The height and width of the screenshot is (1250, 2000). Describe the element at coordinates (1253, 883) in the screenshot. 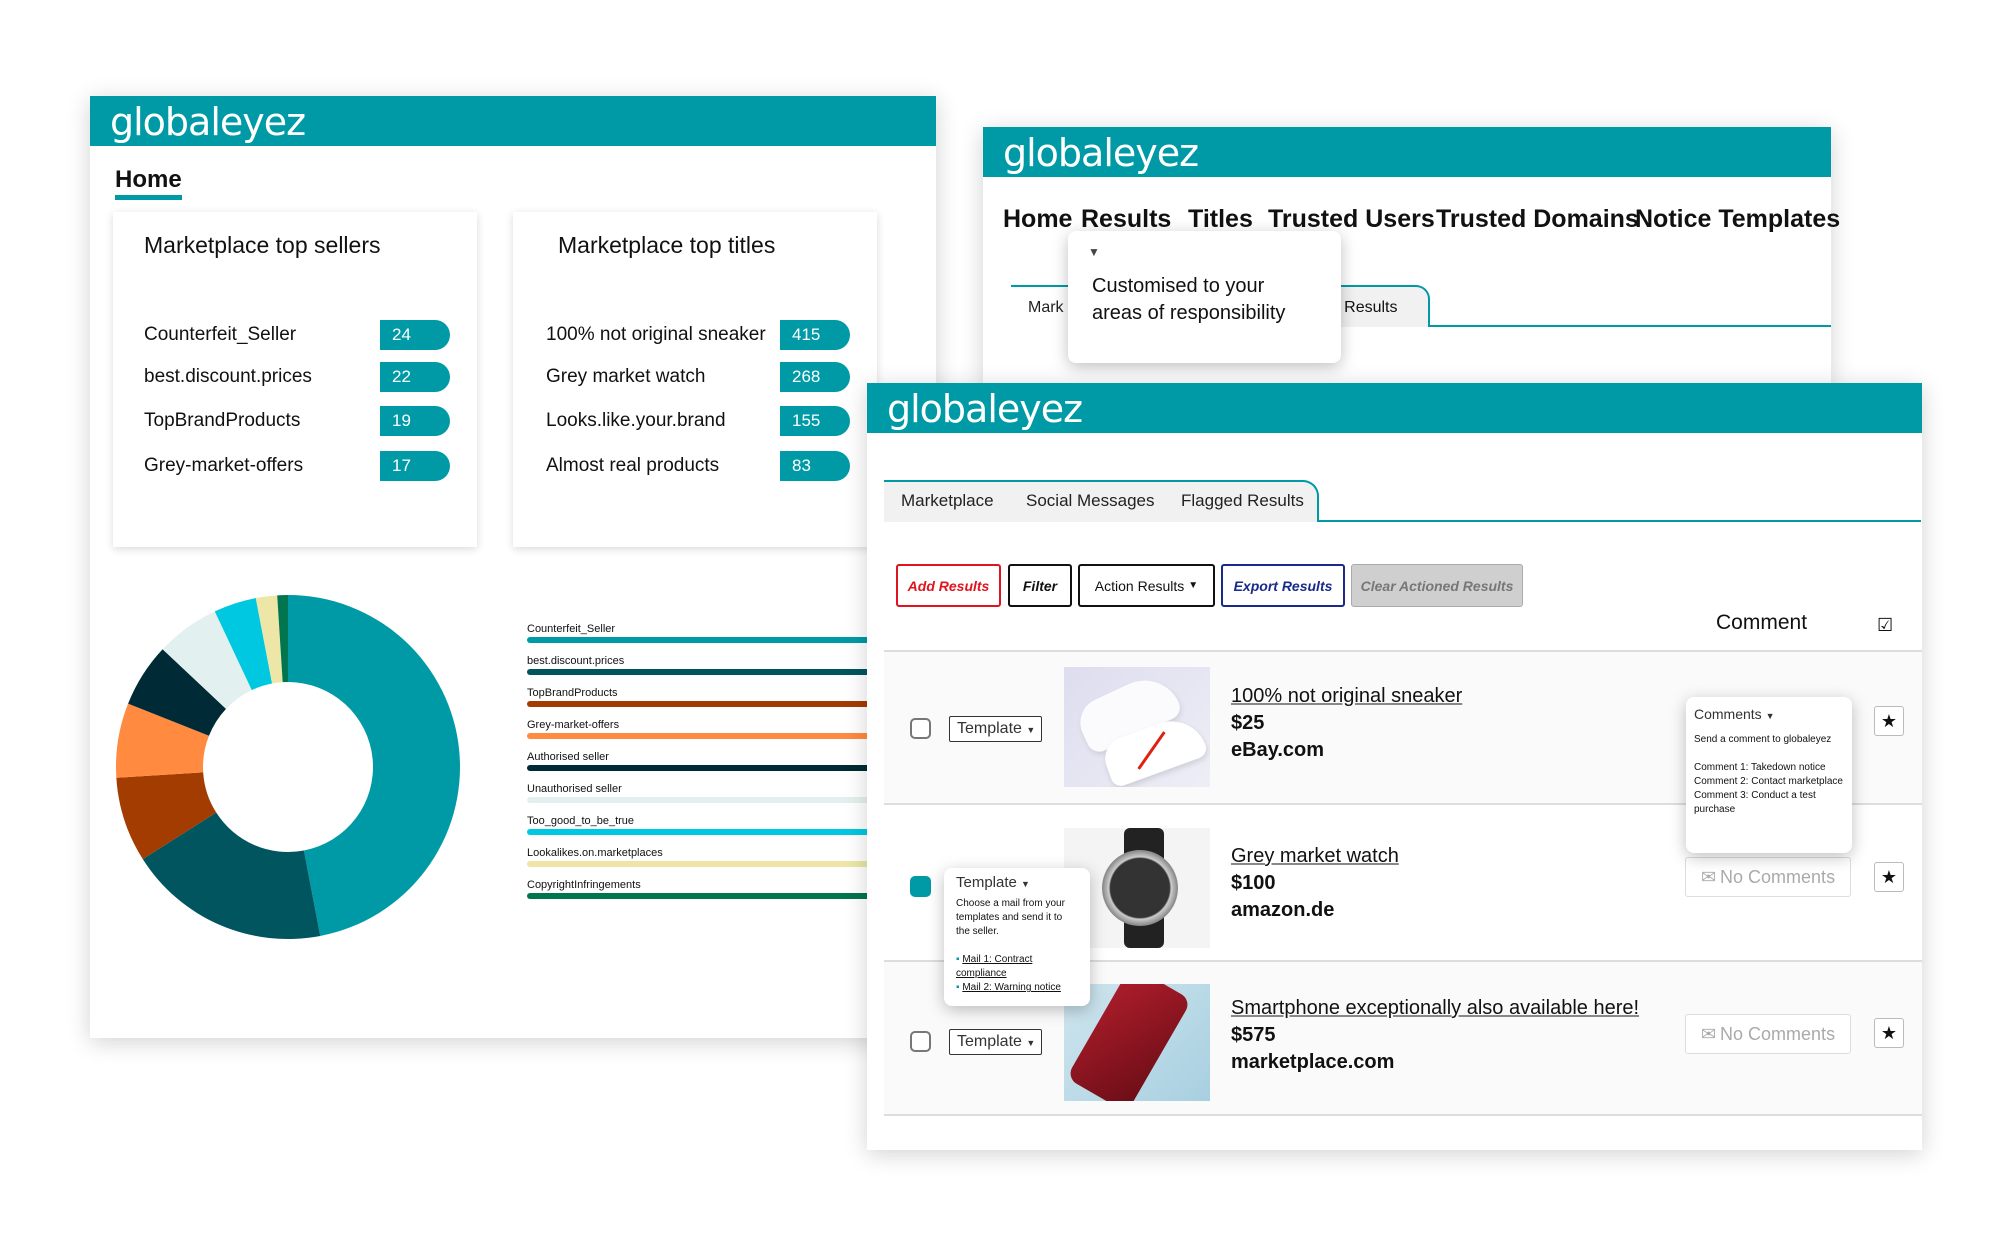

I see `product-price: $100` at that location.